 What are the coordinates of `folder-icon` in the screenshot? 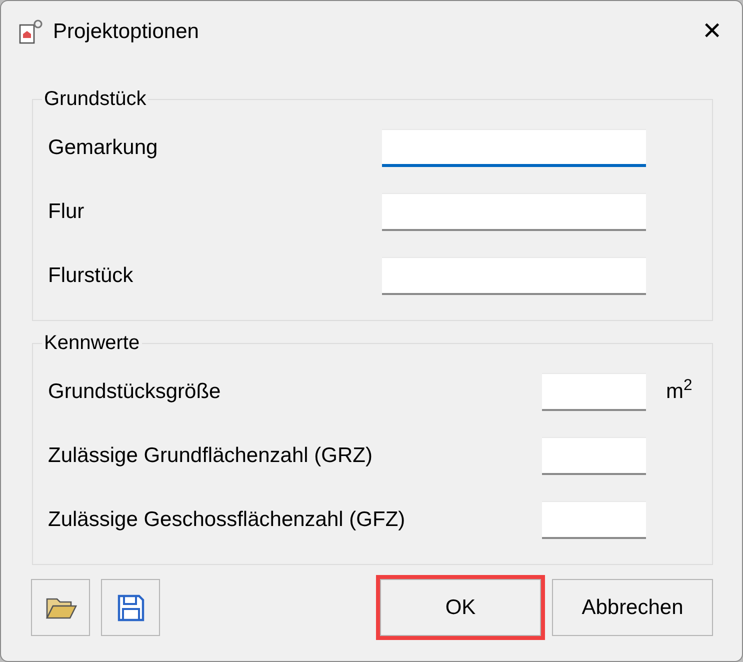 It's located at (61, 608).